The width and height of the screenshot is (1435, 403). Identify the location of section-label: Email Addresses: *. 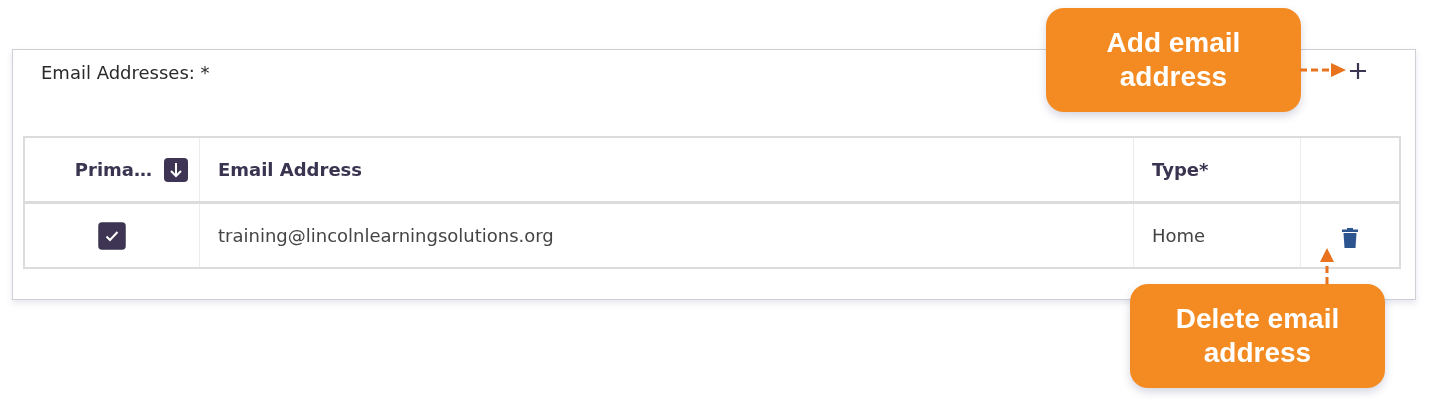
(125, 72).